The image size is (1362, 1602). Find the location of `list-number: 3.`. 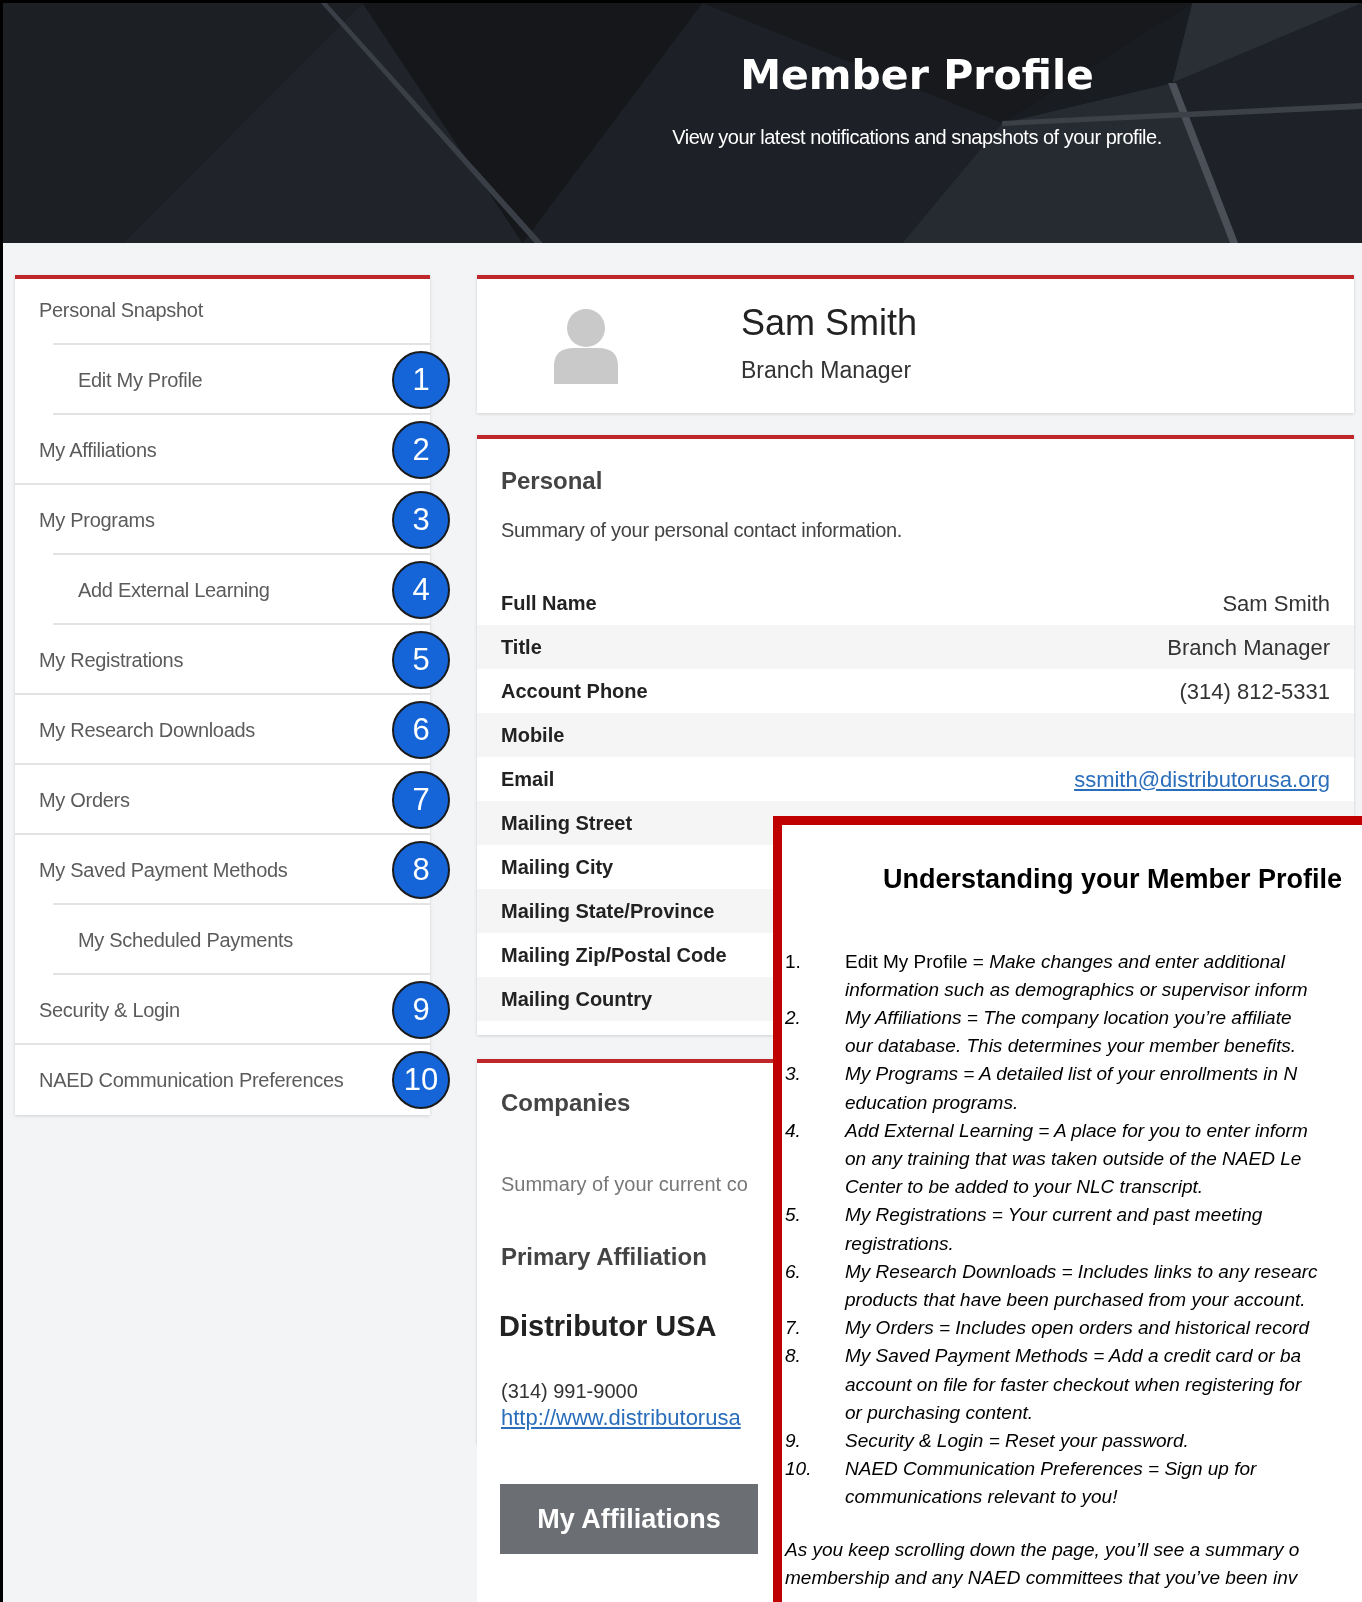

list-number: 3. is located at coordinates (793, 1074).